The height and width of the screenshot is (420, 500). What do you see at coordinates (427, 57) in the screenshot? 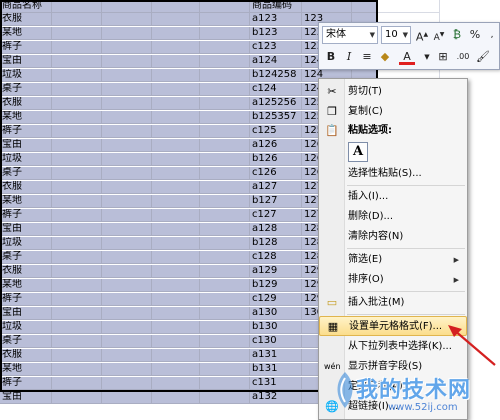
I see `chevron-down-icon: ▼` at bounding box center [427, 57].